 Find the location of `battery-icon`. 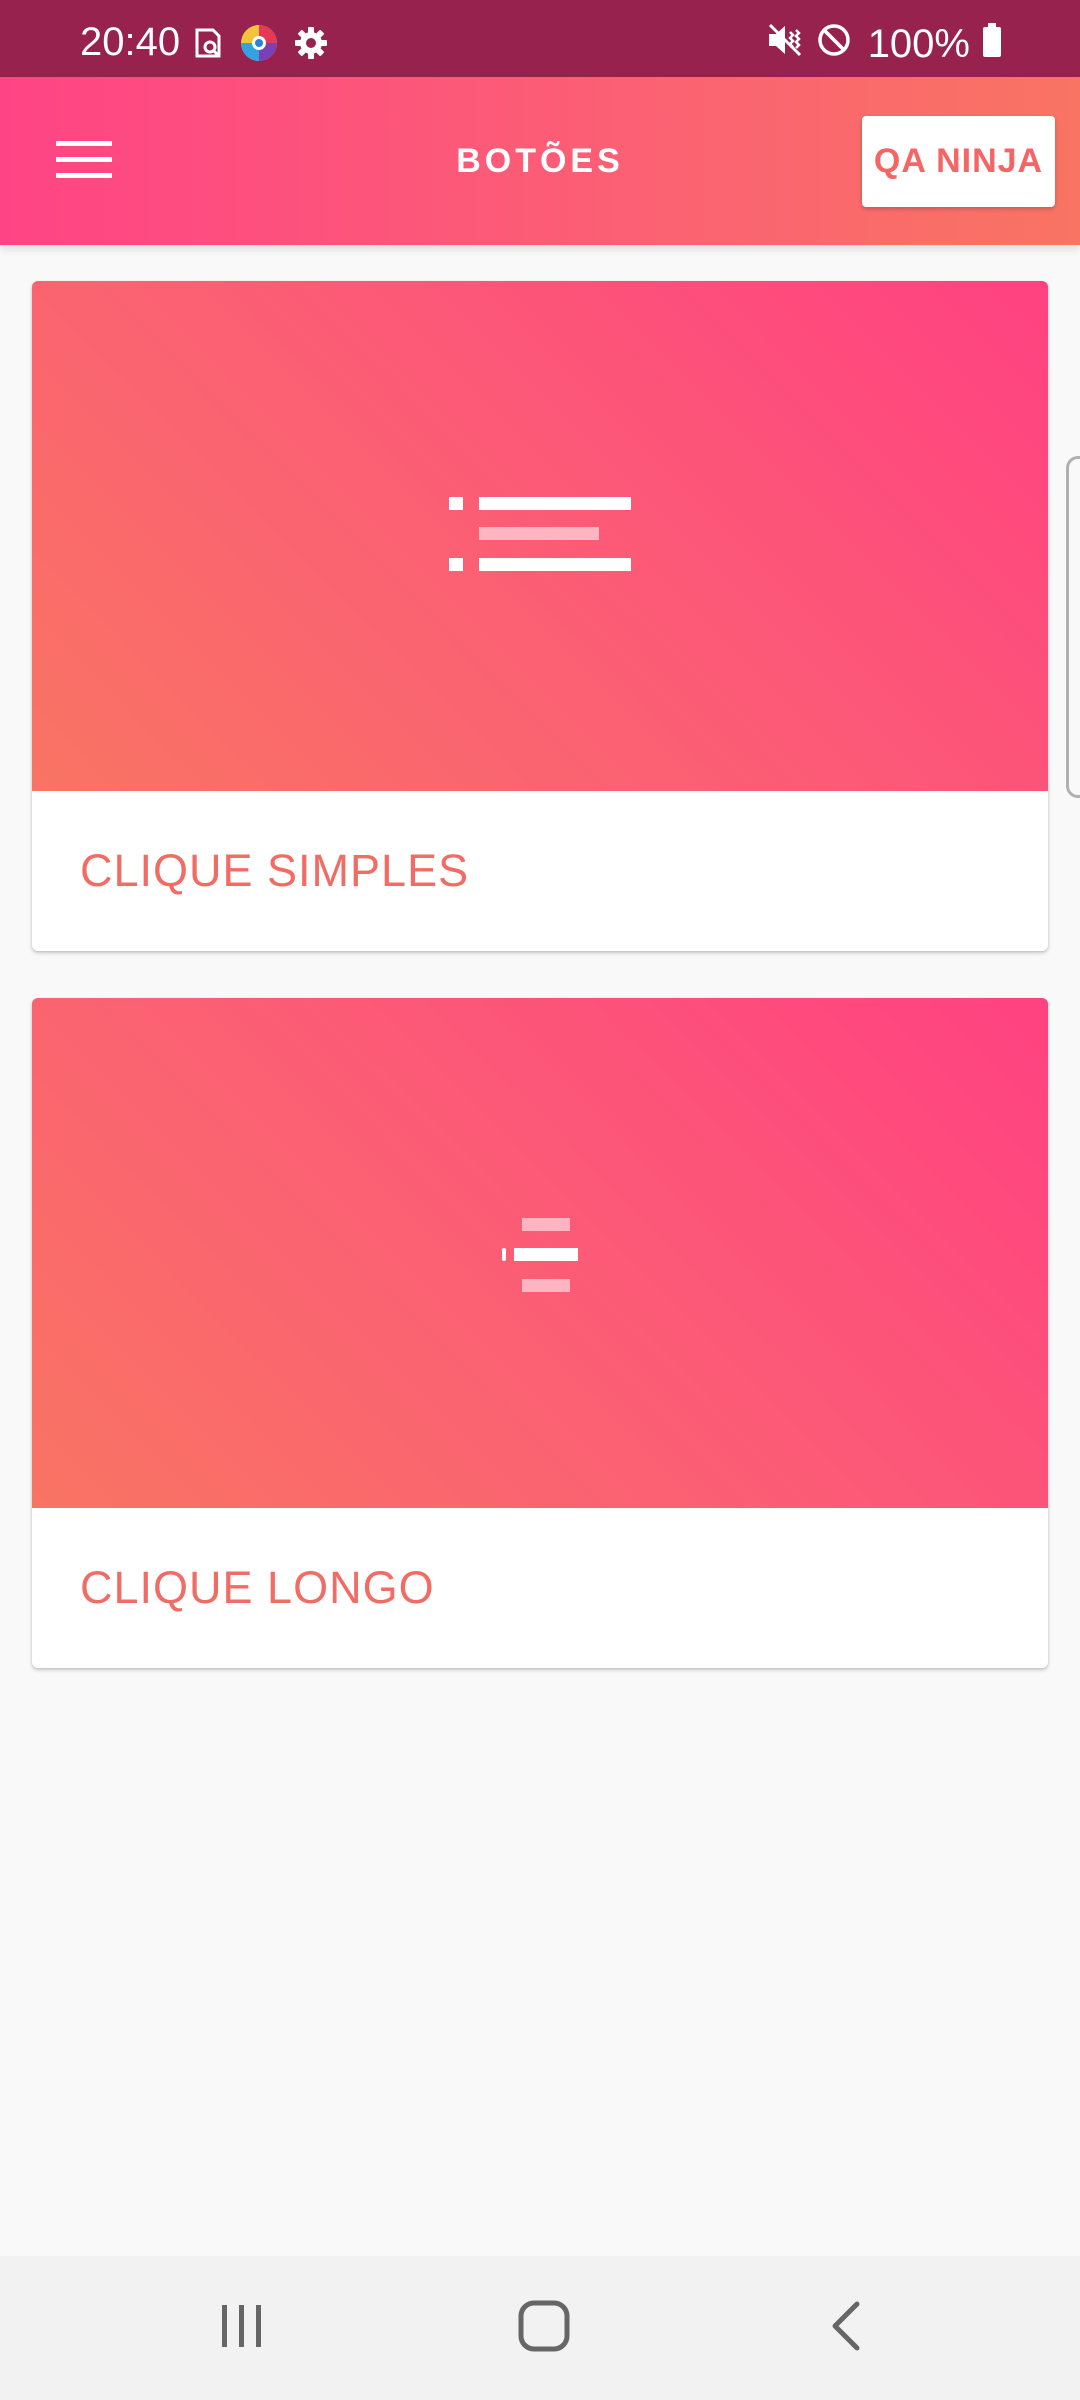

battery-icon is located at coordinates (992, 43).